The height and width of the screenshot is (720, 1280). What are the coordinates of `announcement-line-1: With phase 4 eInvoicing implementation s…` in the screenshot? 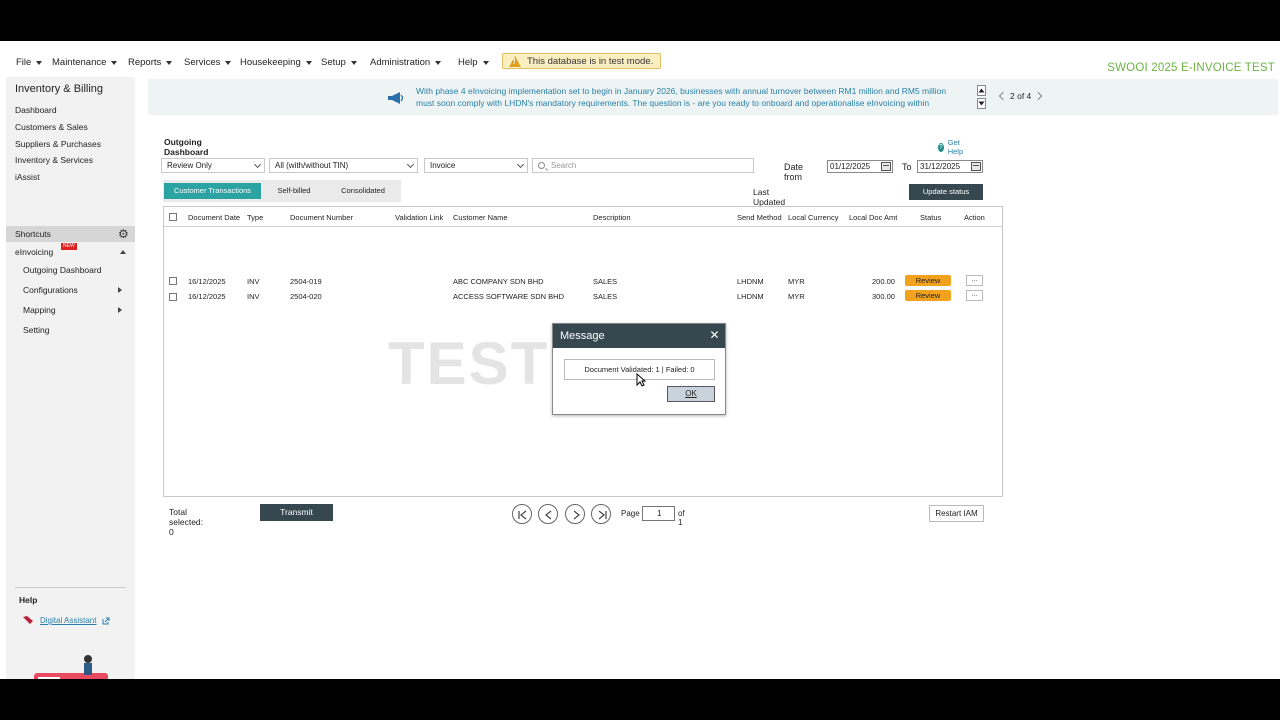 It's located at (681, 91).